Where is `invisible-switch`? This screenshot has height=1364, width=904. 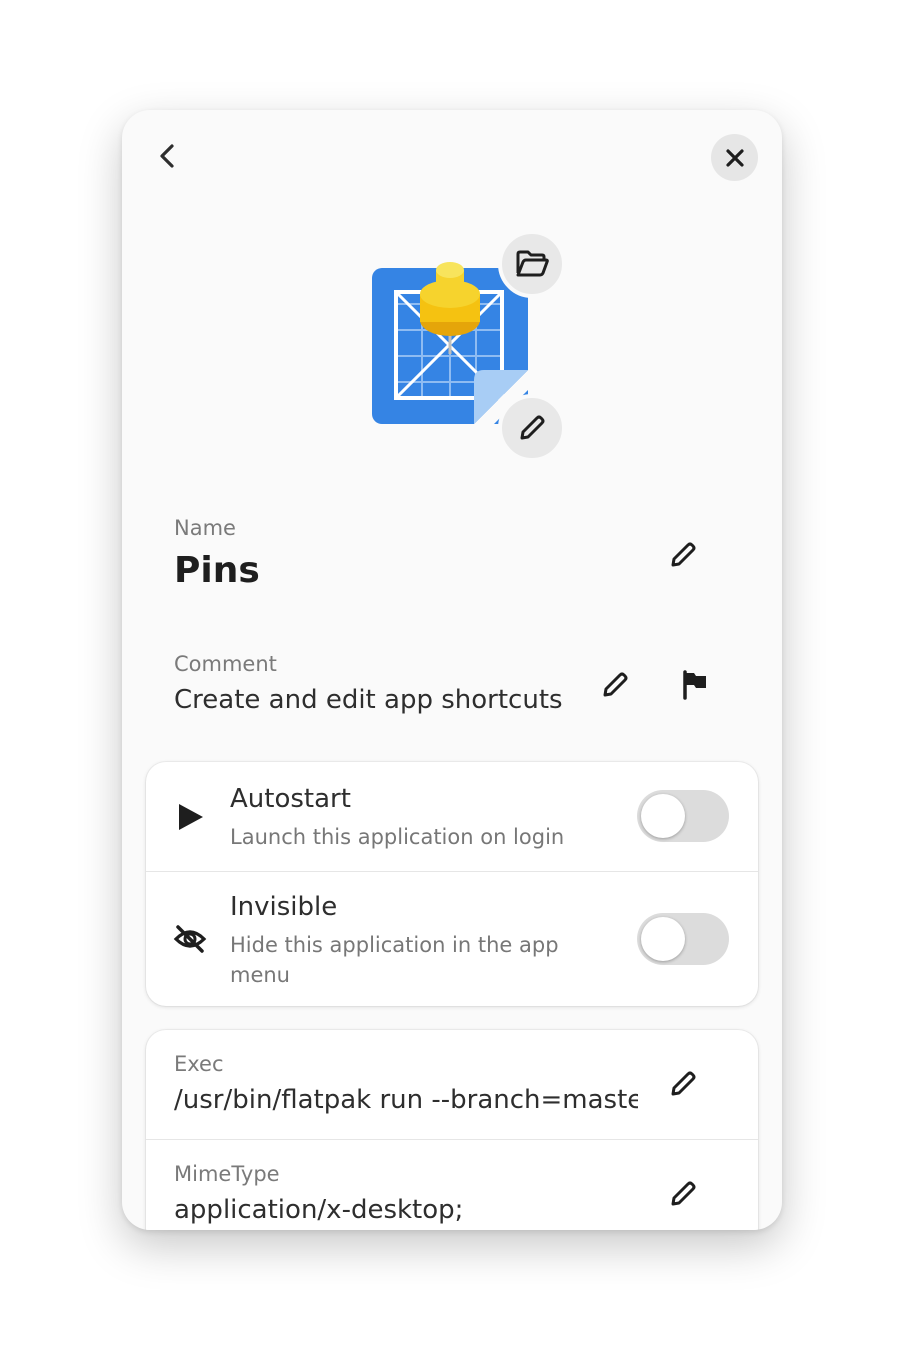 invisible-switch is located at coordinates (683, 939).